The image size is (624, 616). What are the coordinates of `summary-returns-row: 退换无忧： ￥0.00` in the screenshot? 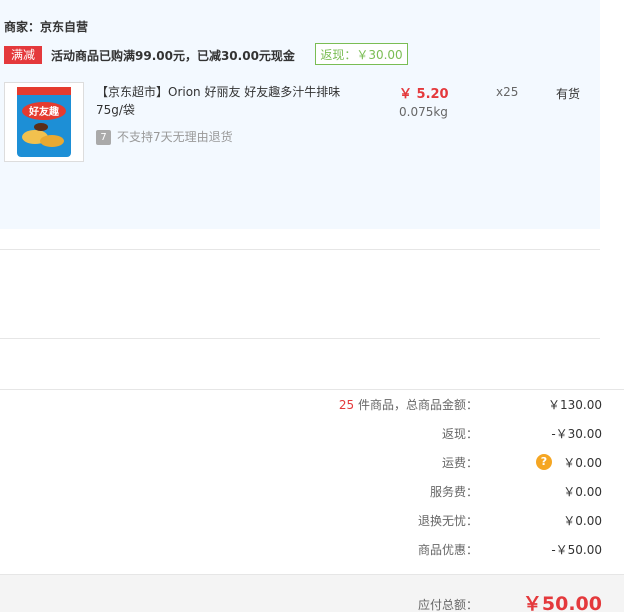 It's located at (312, 522).